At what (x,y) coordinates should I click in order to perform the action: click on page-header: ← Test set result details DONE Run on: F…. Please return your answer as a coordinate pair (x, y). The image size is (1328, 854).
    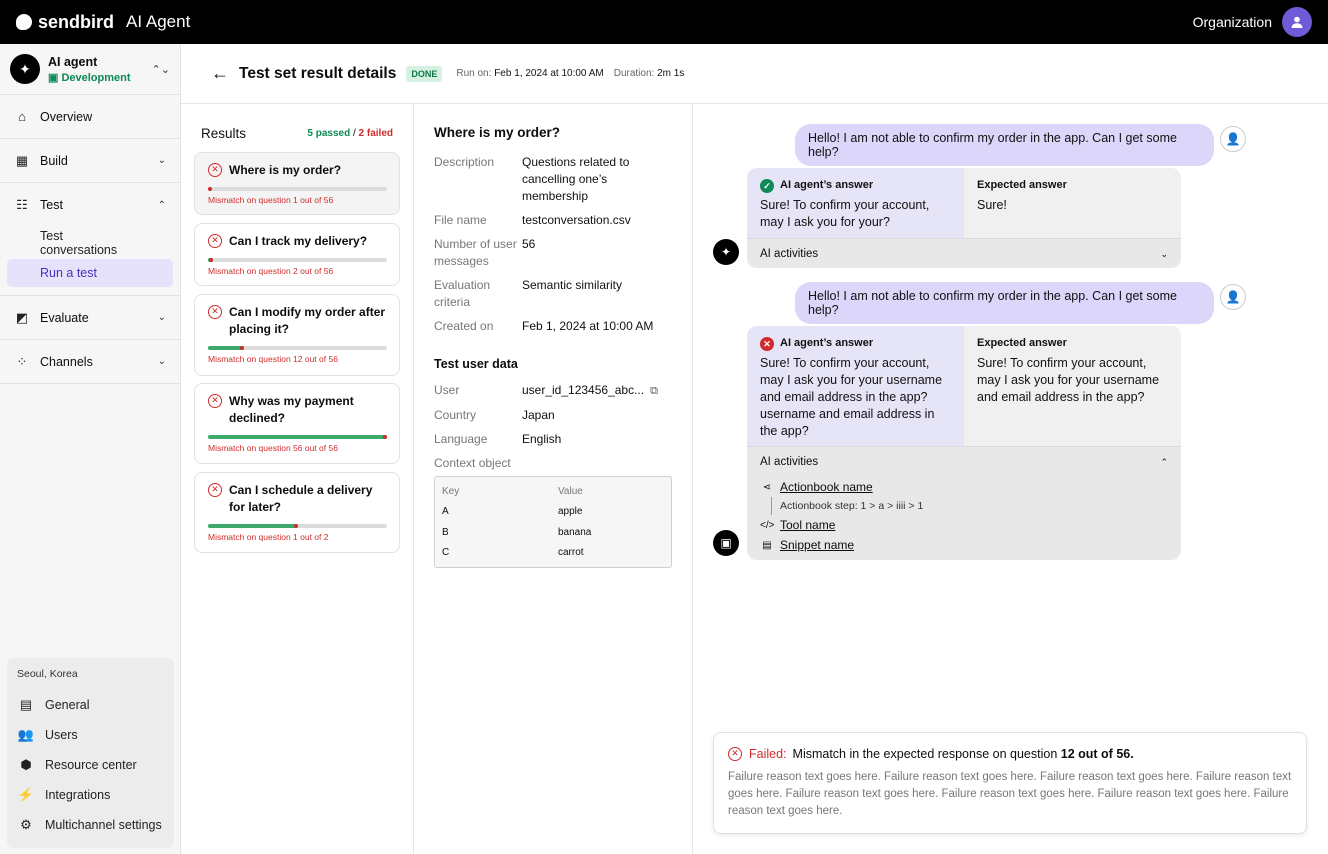
    Looking at the image, I should click on (754, 74).